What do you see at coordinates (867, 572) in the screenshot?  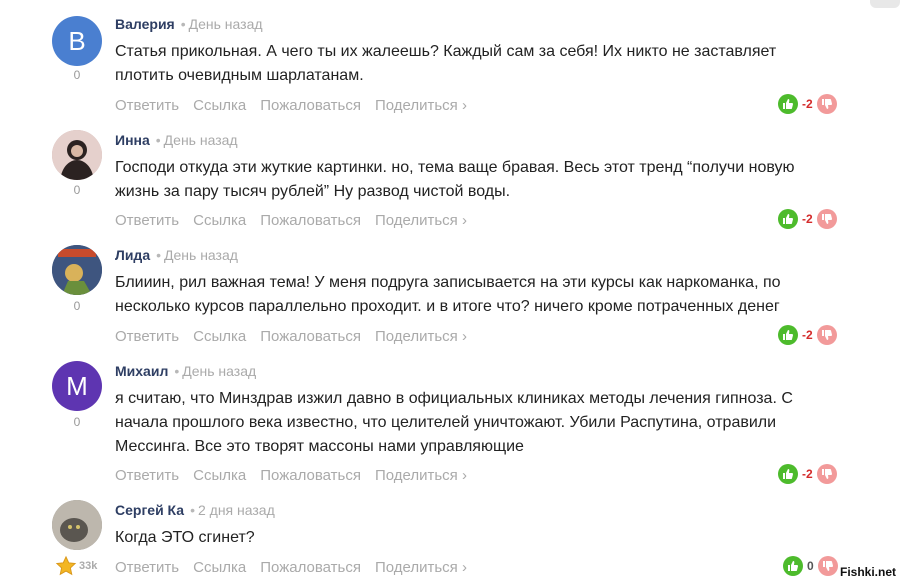 I see `watermark: Fishki.net` at bounding box center [867, 572].